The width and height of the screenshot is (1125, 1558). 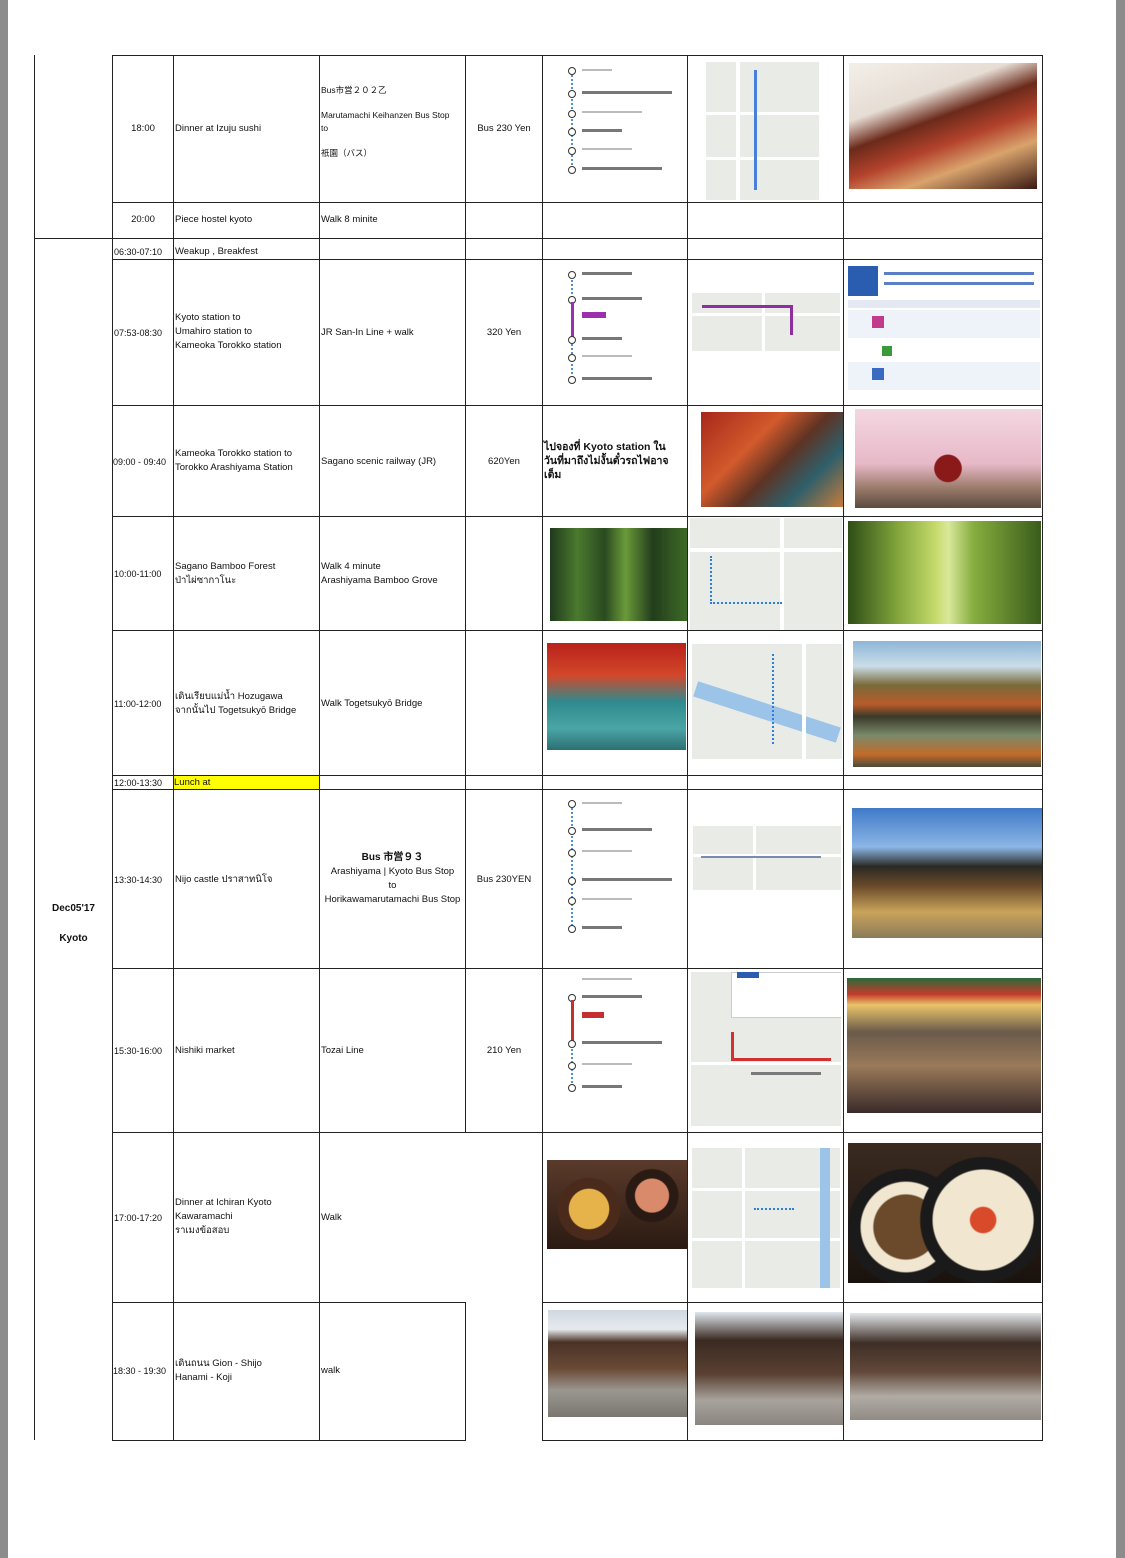 What do you see at coordinates (616, 696) in the screenshot?
I see `hozugawa-river-photo` at bounding box center [616, 696].